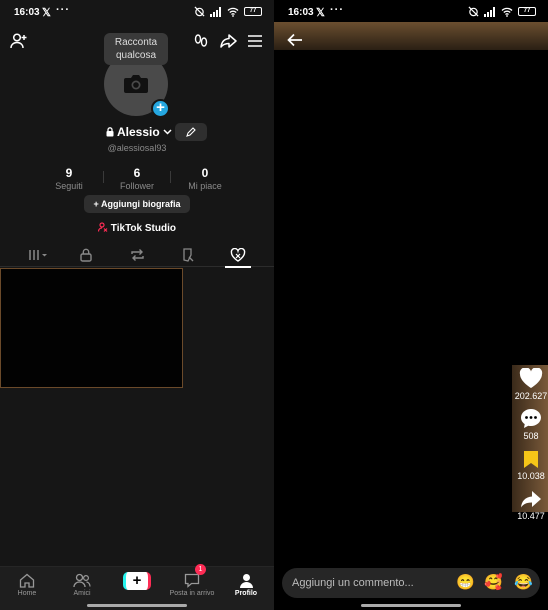 This screenshot has height=610, width=548. I want to click on stat-following-value: 9, so click(69, 173).